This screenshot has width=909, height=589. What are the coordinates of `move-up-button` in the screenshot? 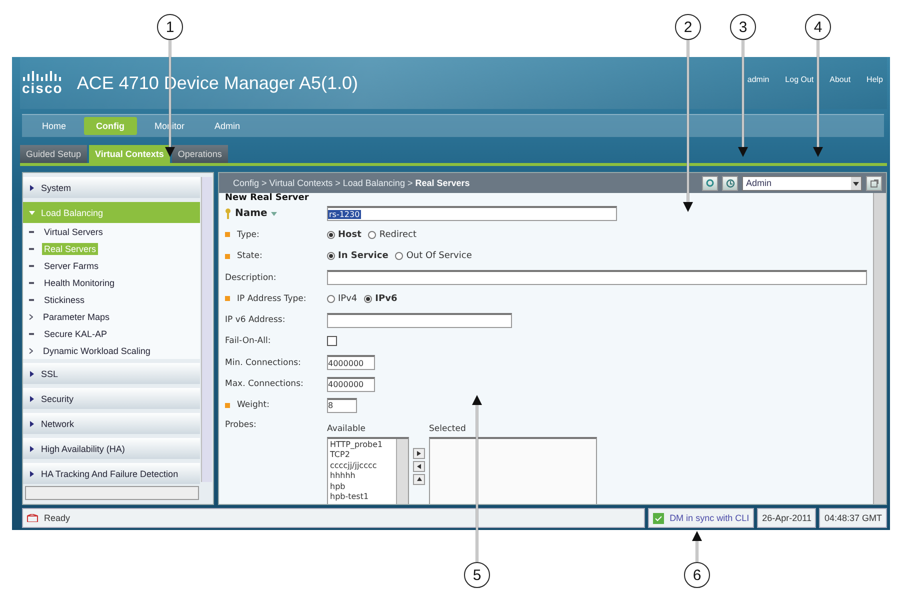 It's located at (419, 479).